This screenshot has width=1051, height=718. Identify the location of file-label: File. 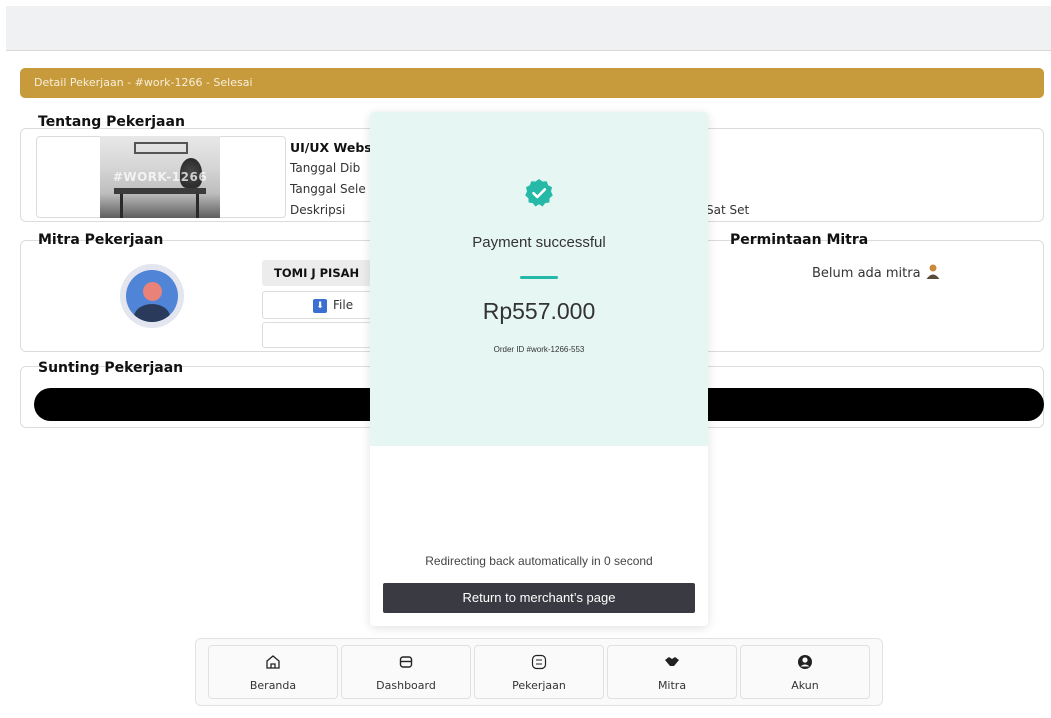
(343, 305).